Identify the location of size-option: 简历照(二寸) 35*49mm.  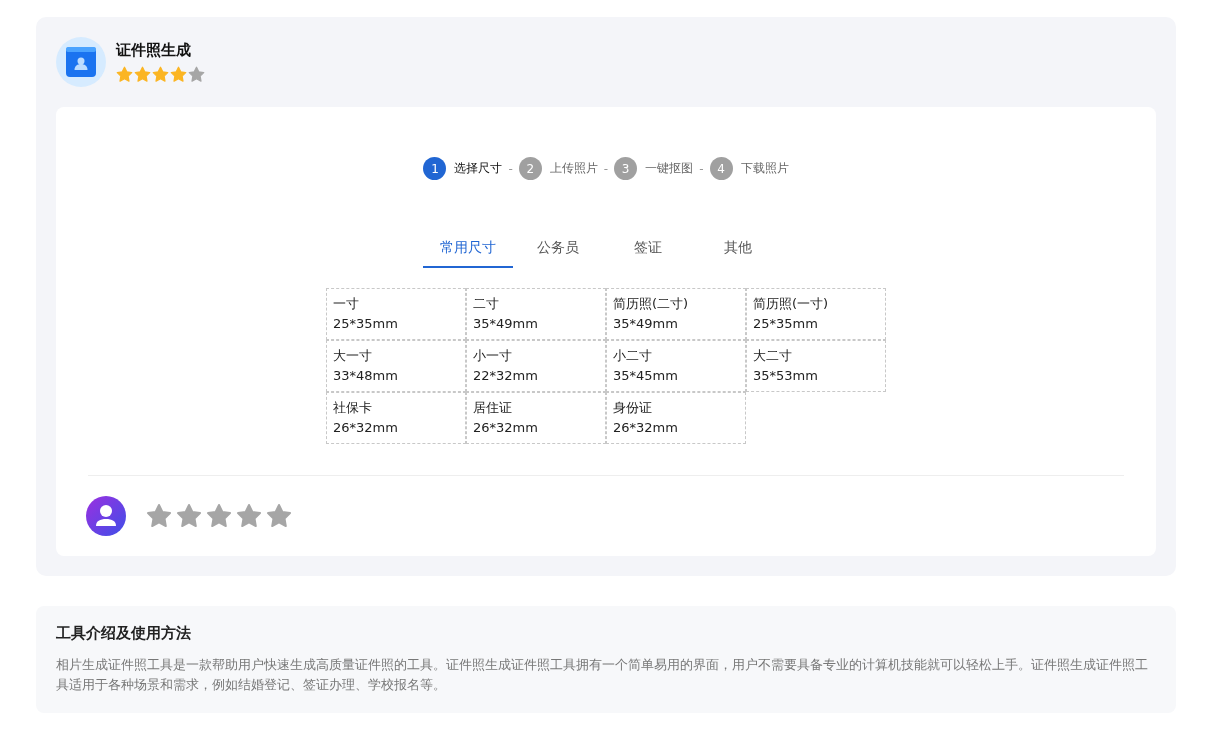
(676, 314).